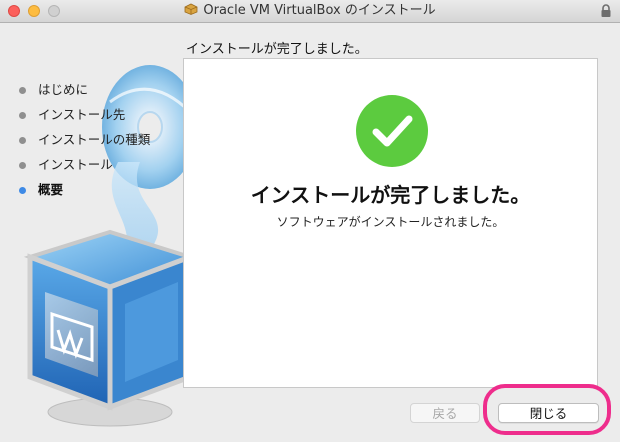 The image size is (620, 442). I want to click on step-installation: インストール, so click(84, 168).